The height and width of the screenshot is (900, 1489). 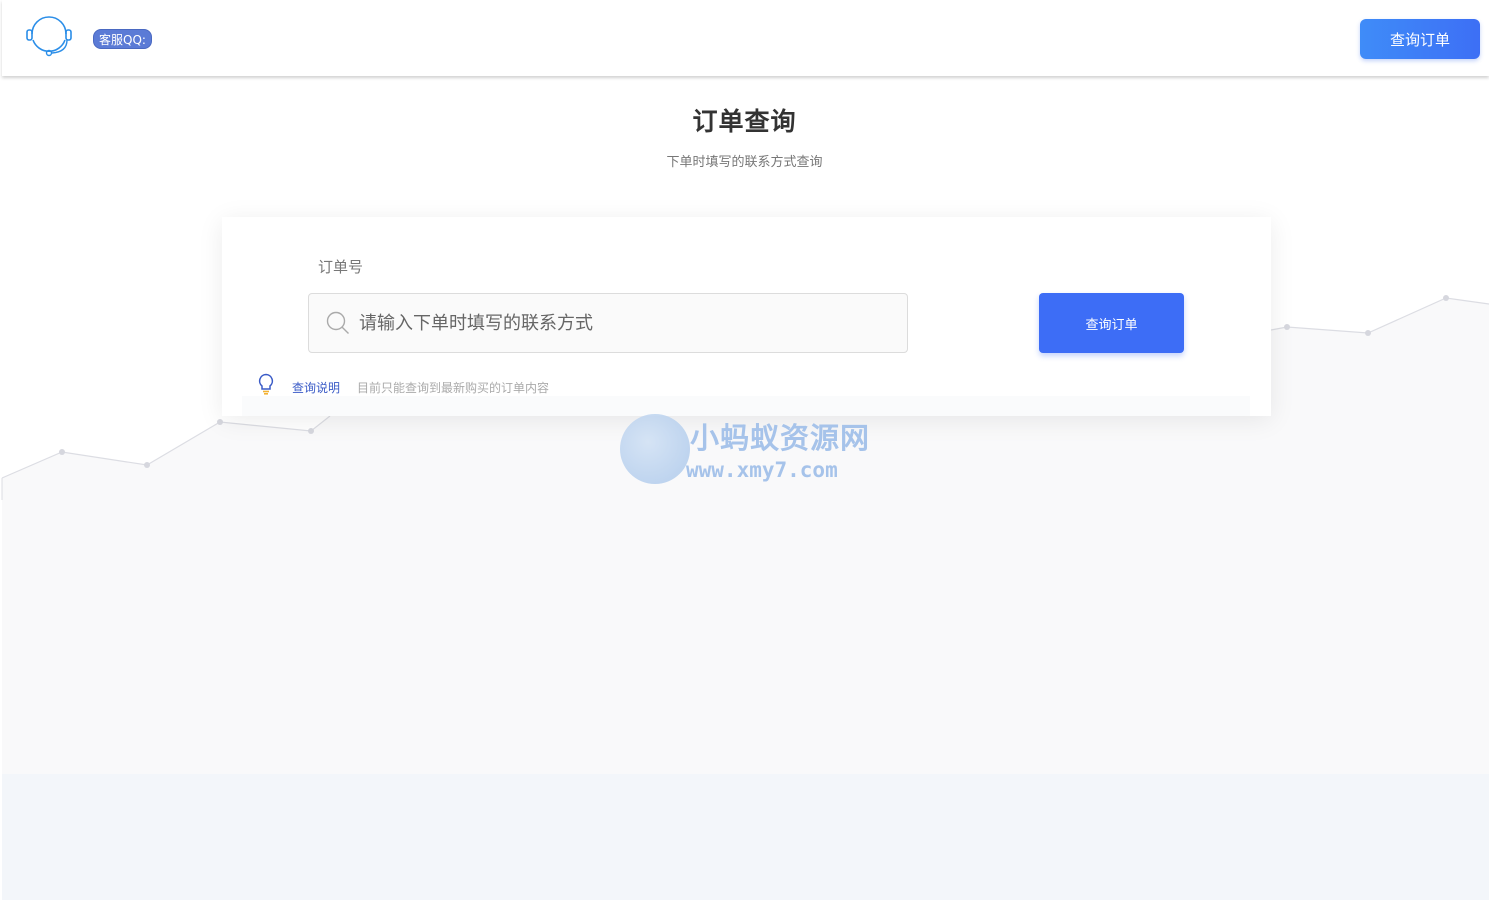 I want to click on watermark-name: 小蚂蚁资源网, so click(x=780, y=438).